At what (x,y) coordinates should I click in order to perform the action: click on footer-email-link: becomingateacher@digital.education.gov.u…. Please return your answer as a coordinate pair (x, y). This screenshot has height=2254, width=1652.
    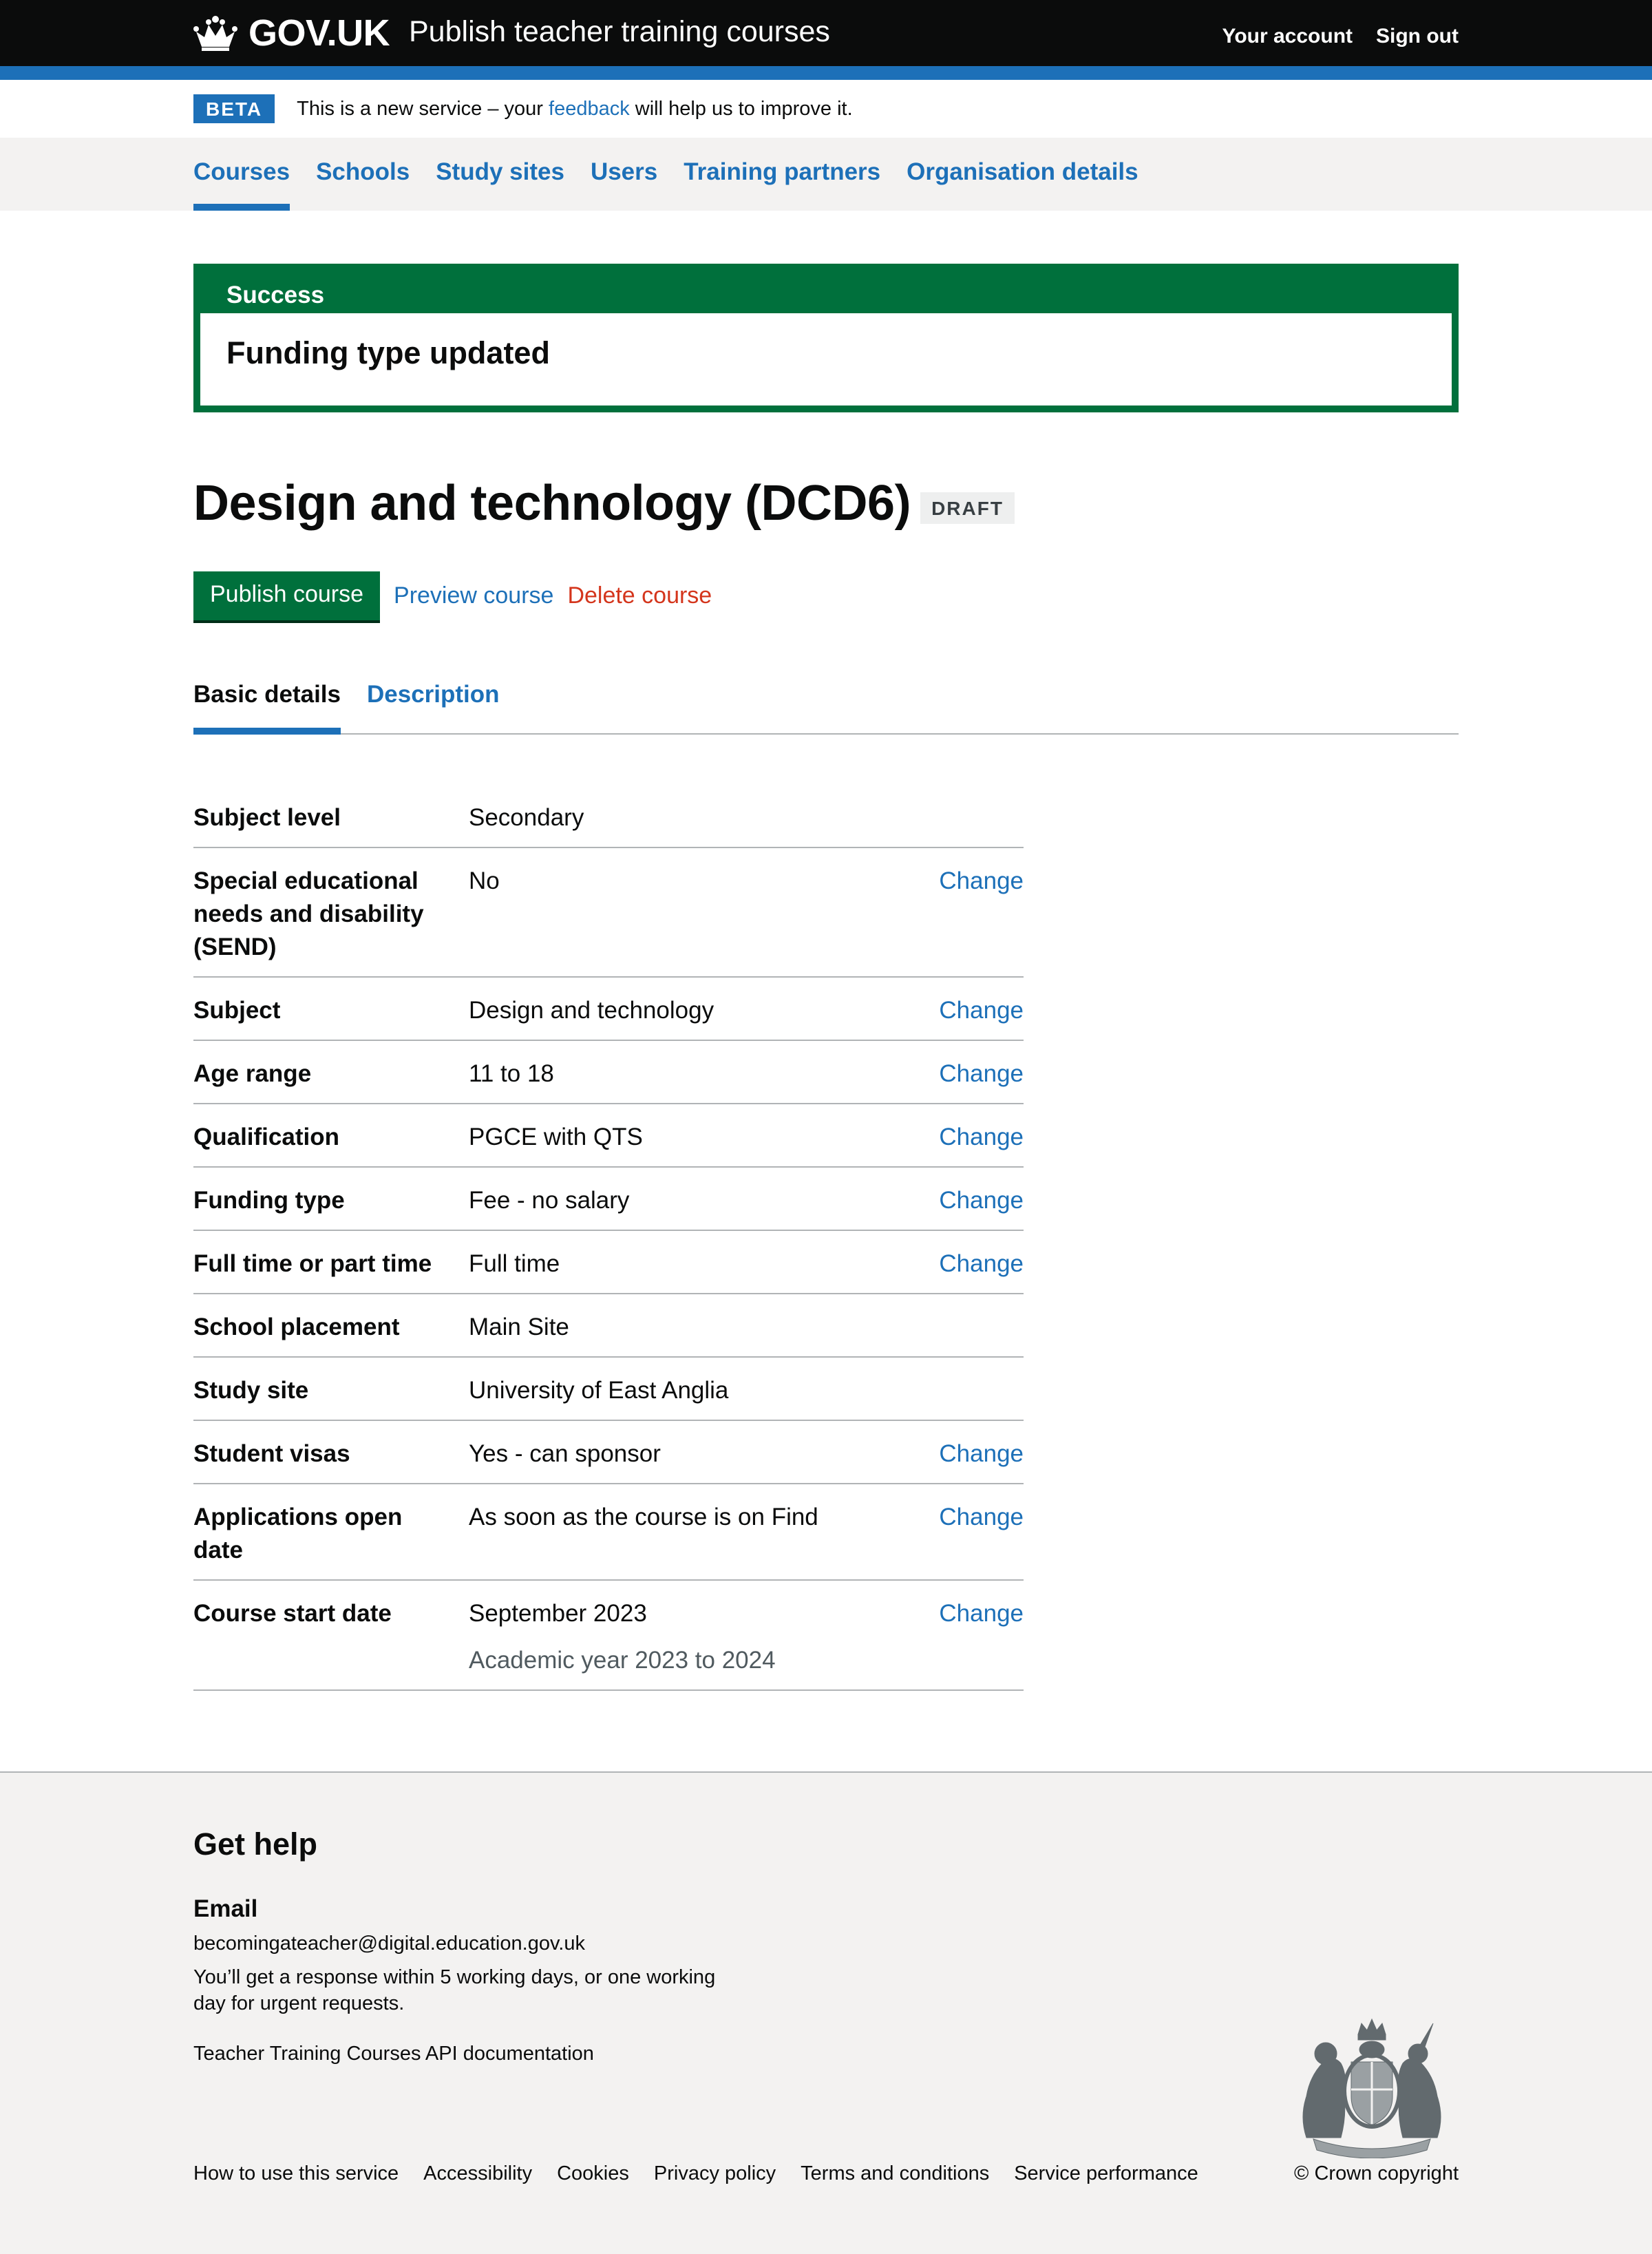
    Looking at the image, I should click on (389, 1943).